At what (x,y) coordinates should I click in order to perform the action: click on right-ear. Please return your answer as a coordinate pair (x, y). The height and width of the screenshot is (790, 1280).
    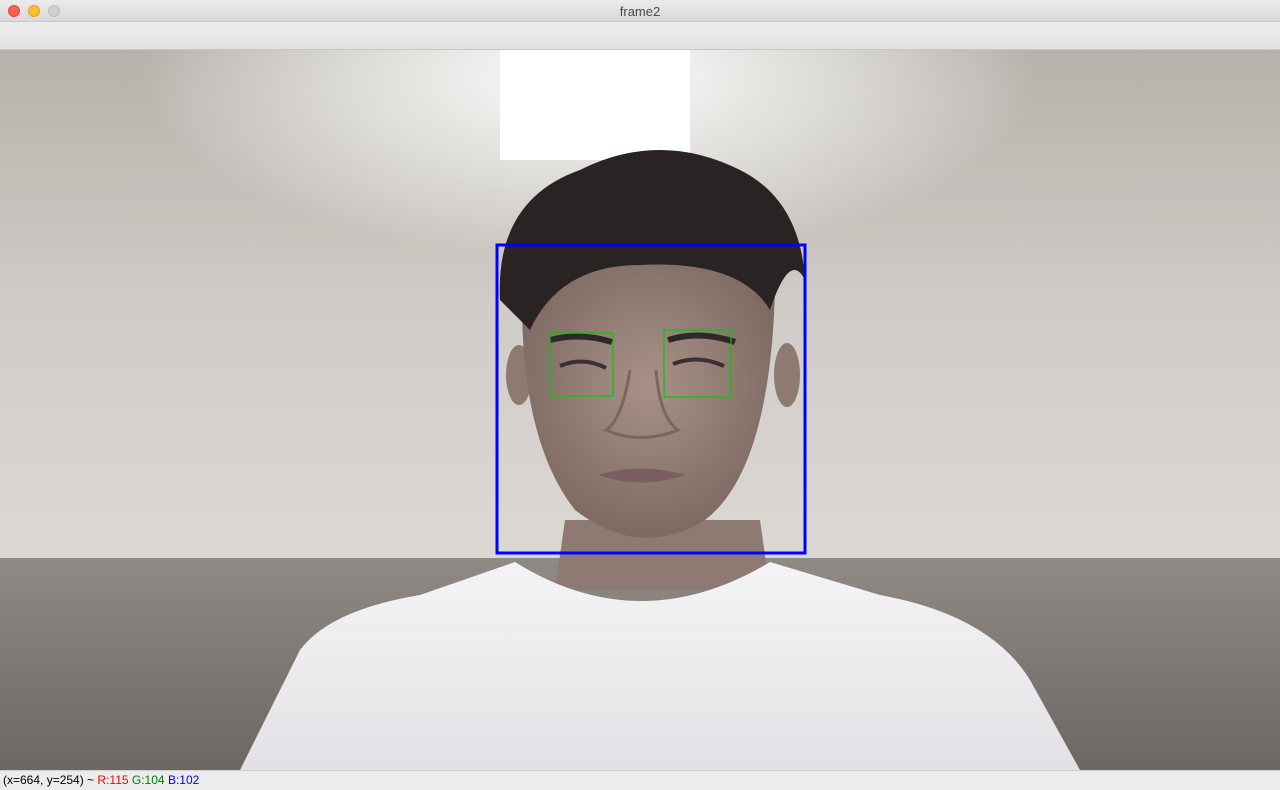
    Looking at the image, I should click on (787, 375).